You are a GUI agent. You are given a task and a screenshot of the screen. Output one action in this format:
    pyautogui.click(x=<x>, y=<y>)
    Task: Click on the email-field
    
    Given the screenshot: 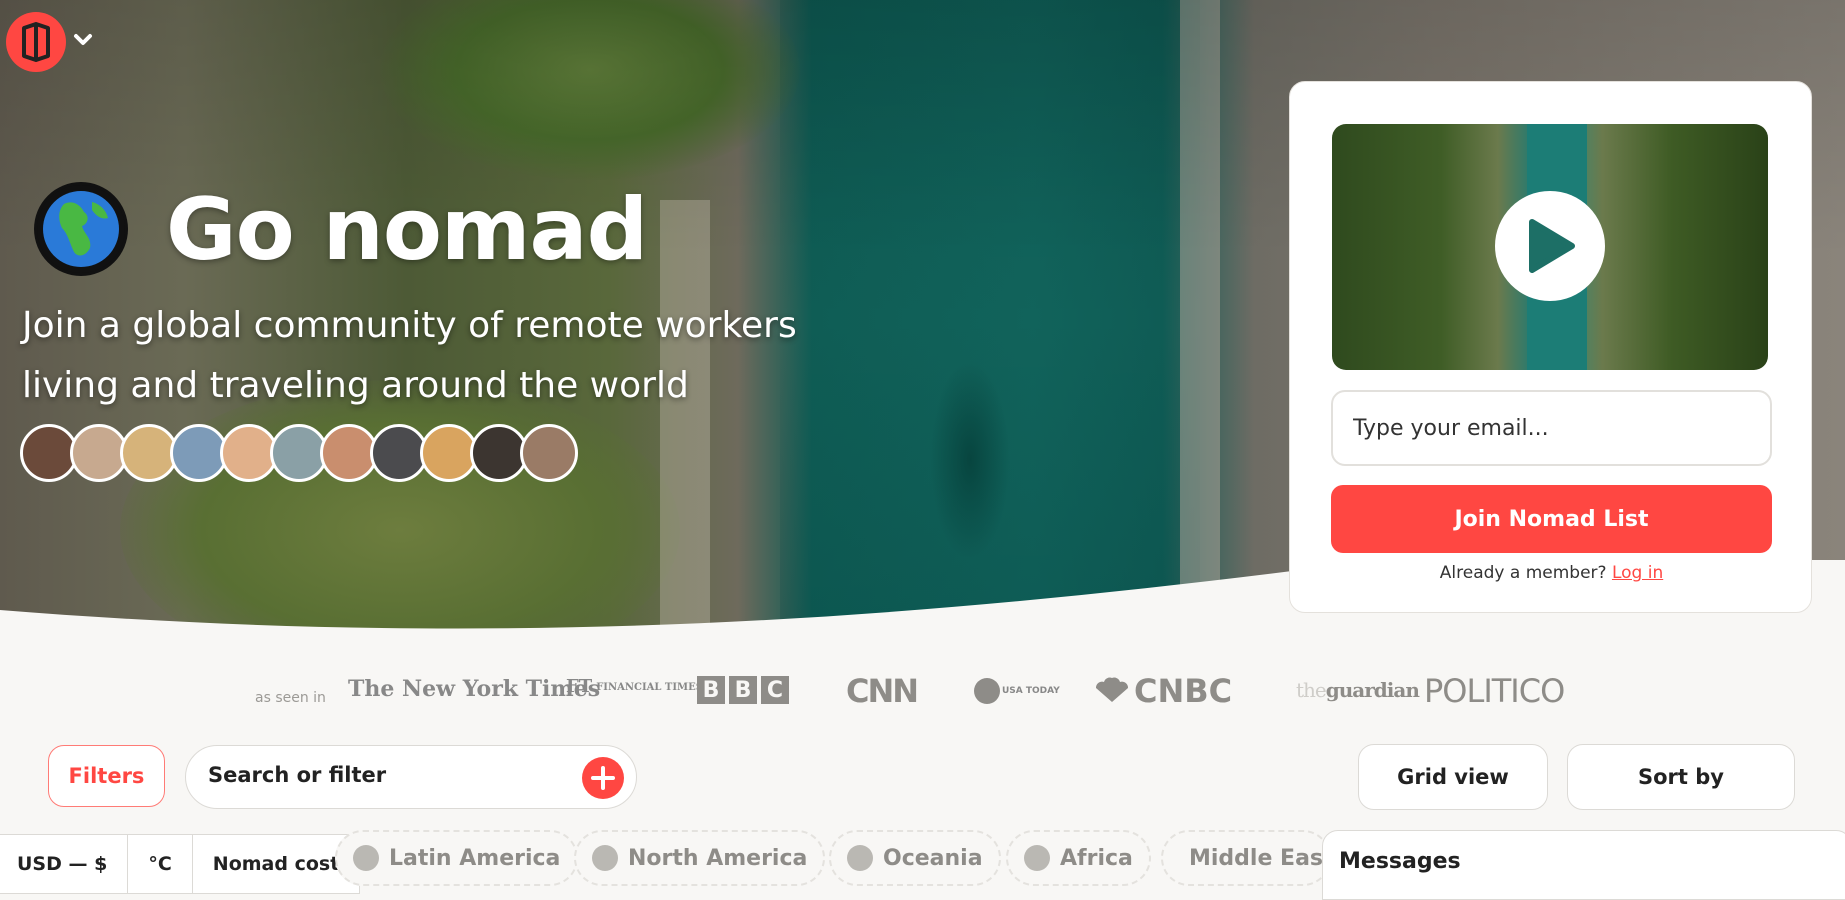 What is the action you would take?
    pyautogui.click(x=1551, y=428)
    